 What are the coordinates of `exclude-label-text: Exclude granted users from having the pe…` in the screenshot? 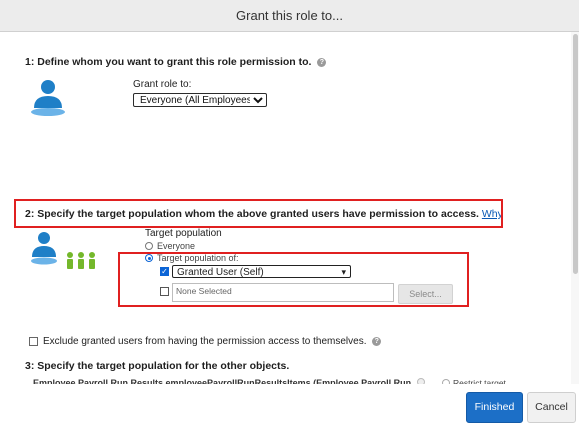 It's located at (205, 341).